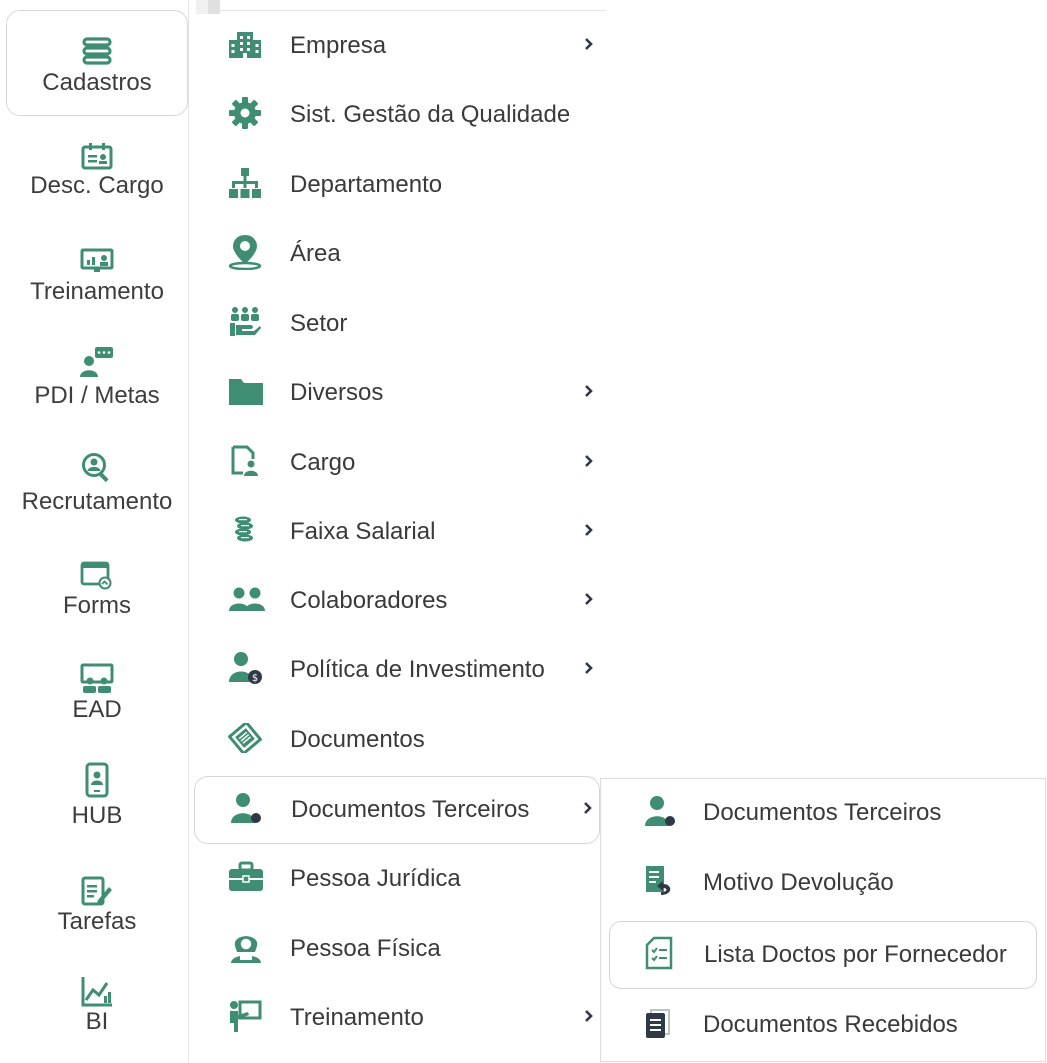 This screenshot has width=1047, height=1063. I want to click on menu-item-label: Colaboradores, so click(369, 600).